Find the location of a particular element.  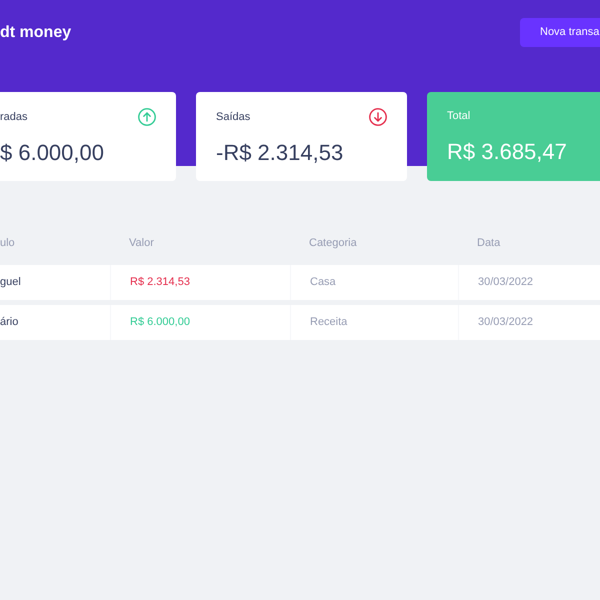

arrow-up-circle-icon is located at coordinates (147, 117).